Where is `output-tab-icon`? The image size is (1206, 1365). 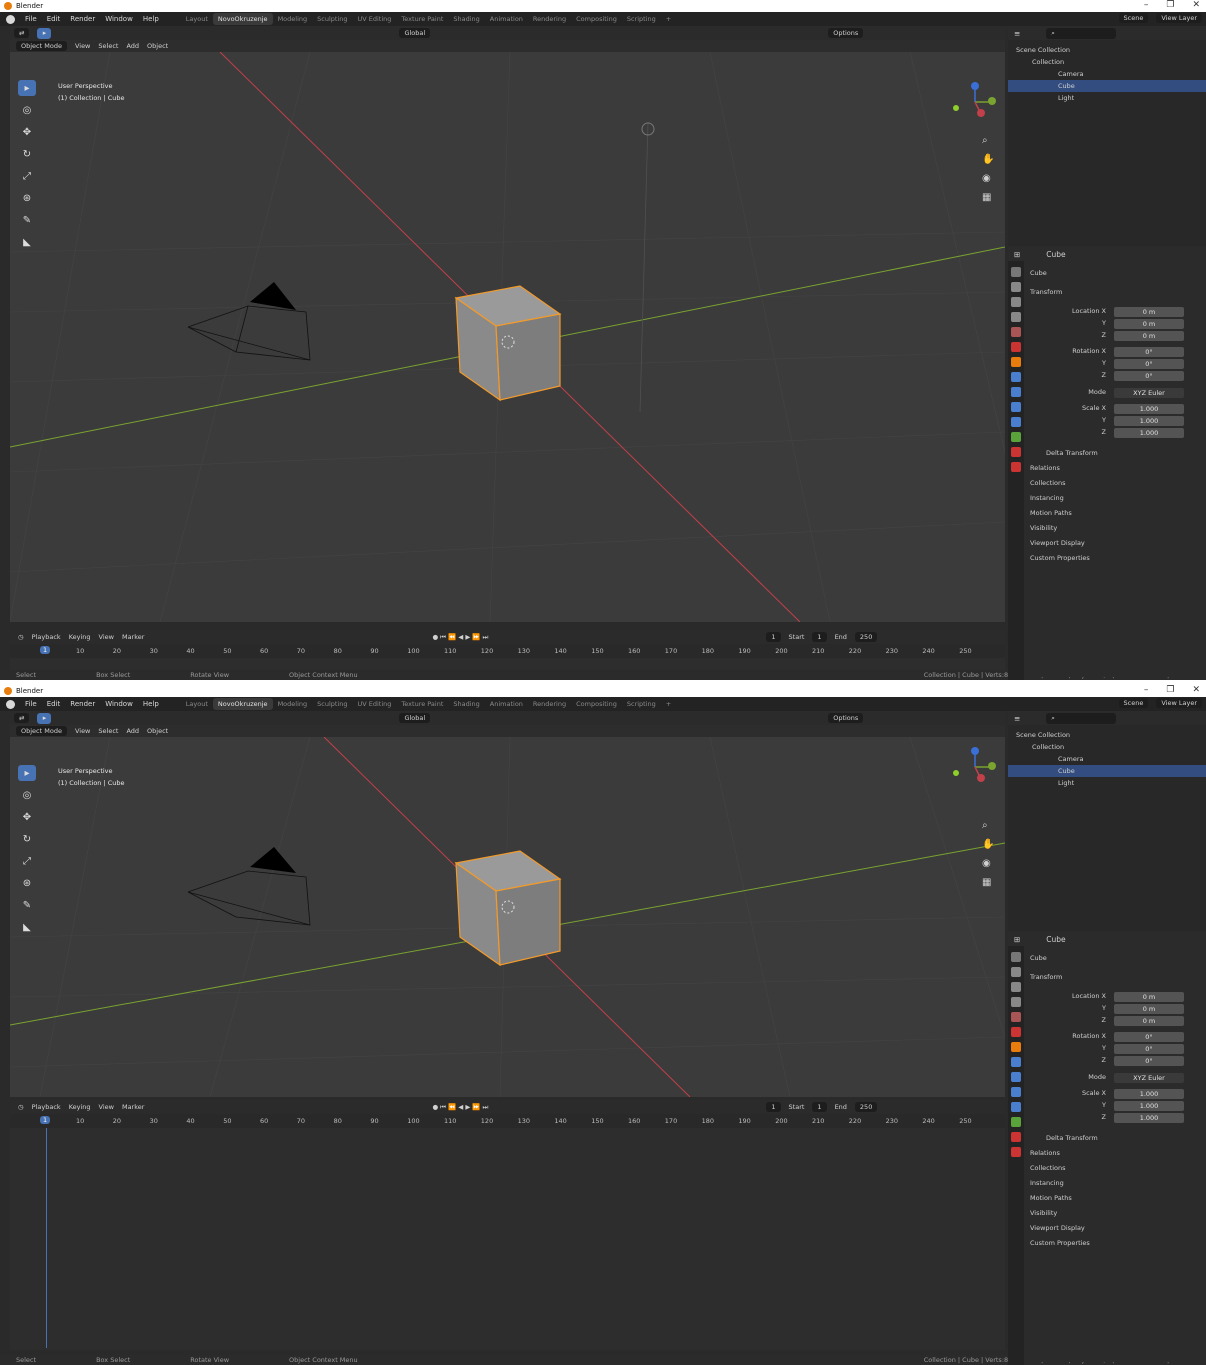 output-tab-icon is located at coordinates (1016, 302).